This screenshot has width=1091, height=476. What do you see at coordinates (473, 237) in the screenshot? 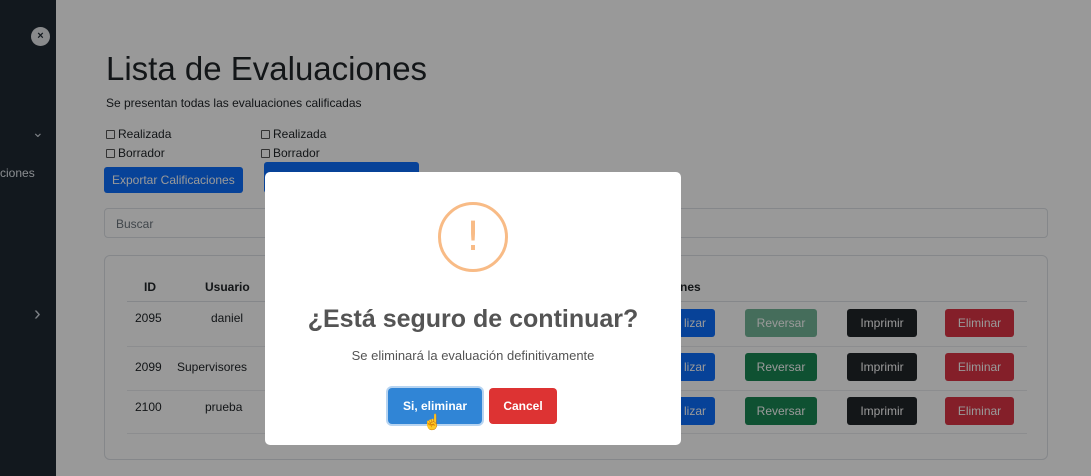
I see `warning-icon: !` at bounding box center [473, 237].